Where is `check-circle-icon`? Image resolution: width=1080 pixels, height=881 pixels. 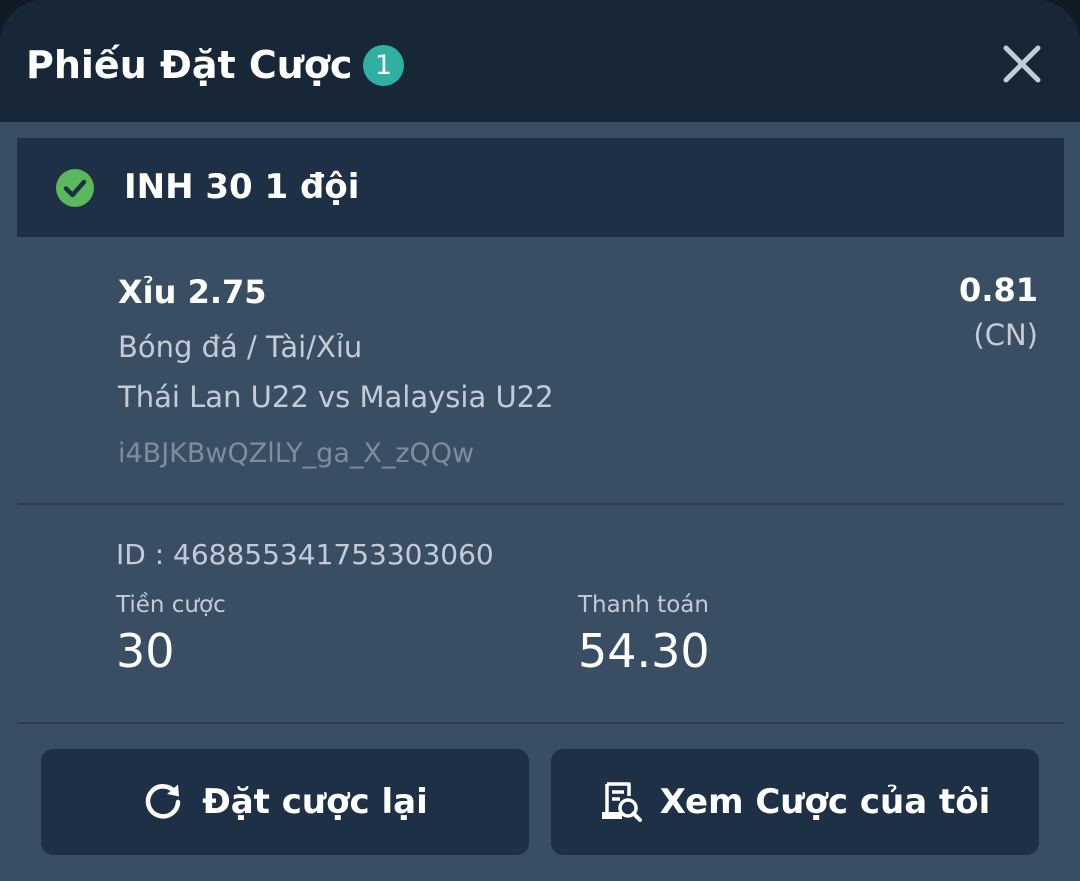
check-circle-icon is located at coordinates (75, 188).